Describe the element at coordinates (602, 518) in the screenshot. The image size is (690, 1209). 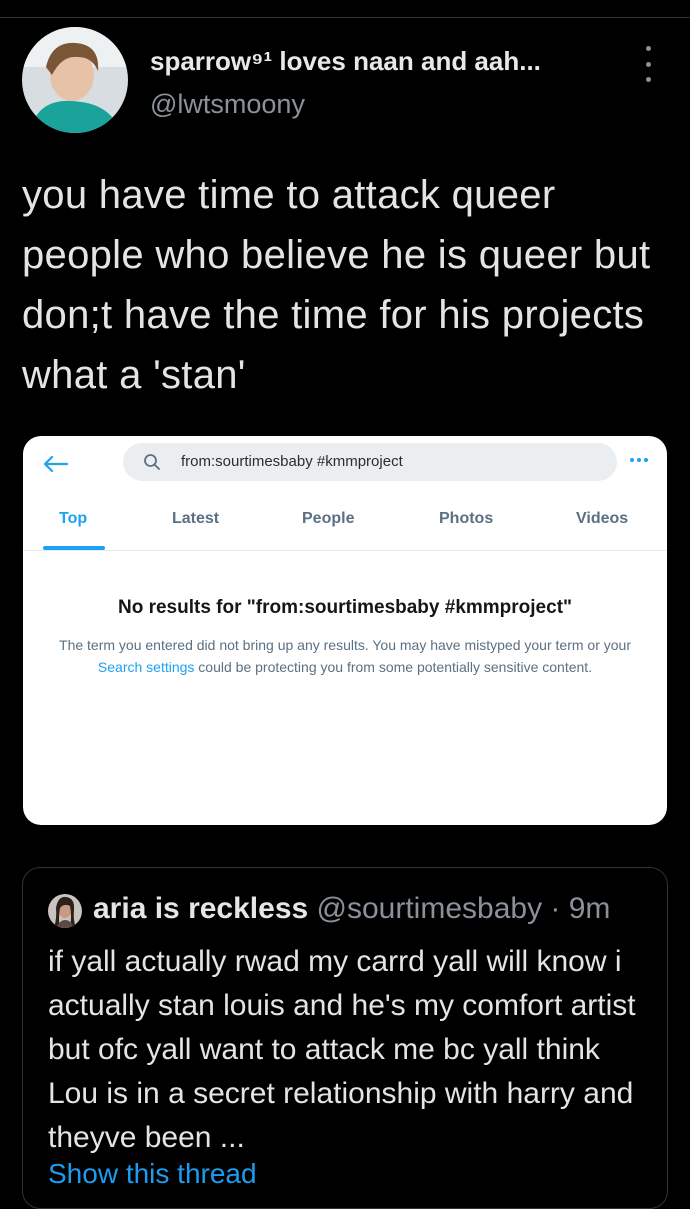
I see `tab-videos: Videos` at that location.